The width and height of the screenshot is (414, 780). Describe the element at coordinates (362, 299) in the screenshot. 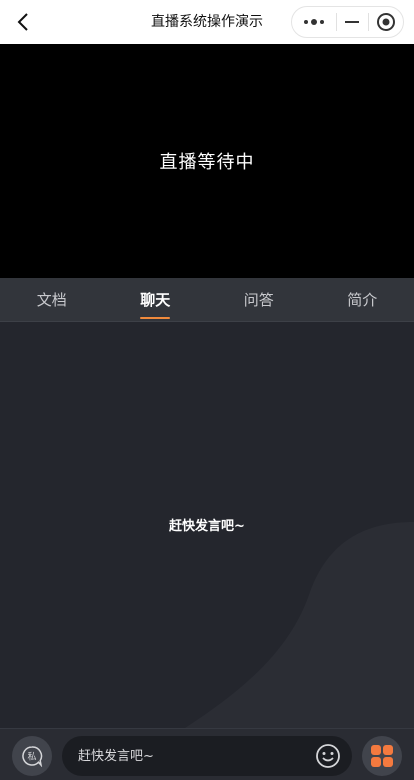

I see `tab-intro: 简介` at that location.